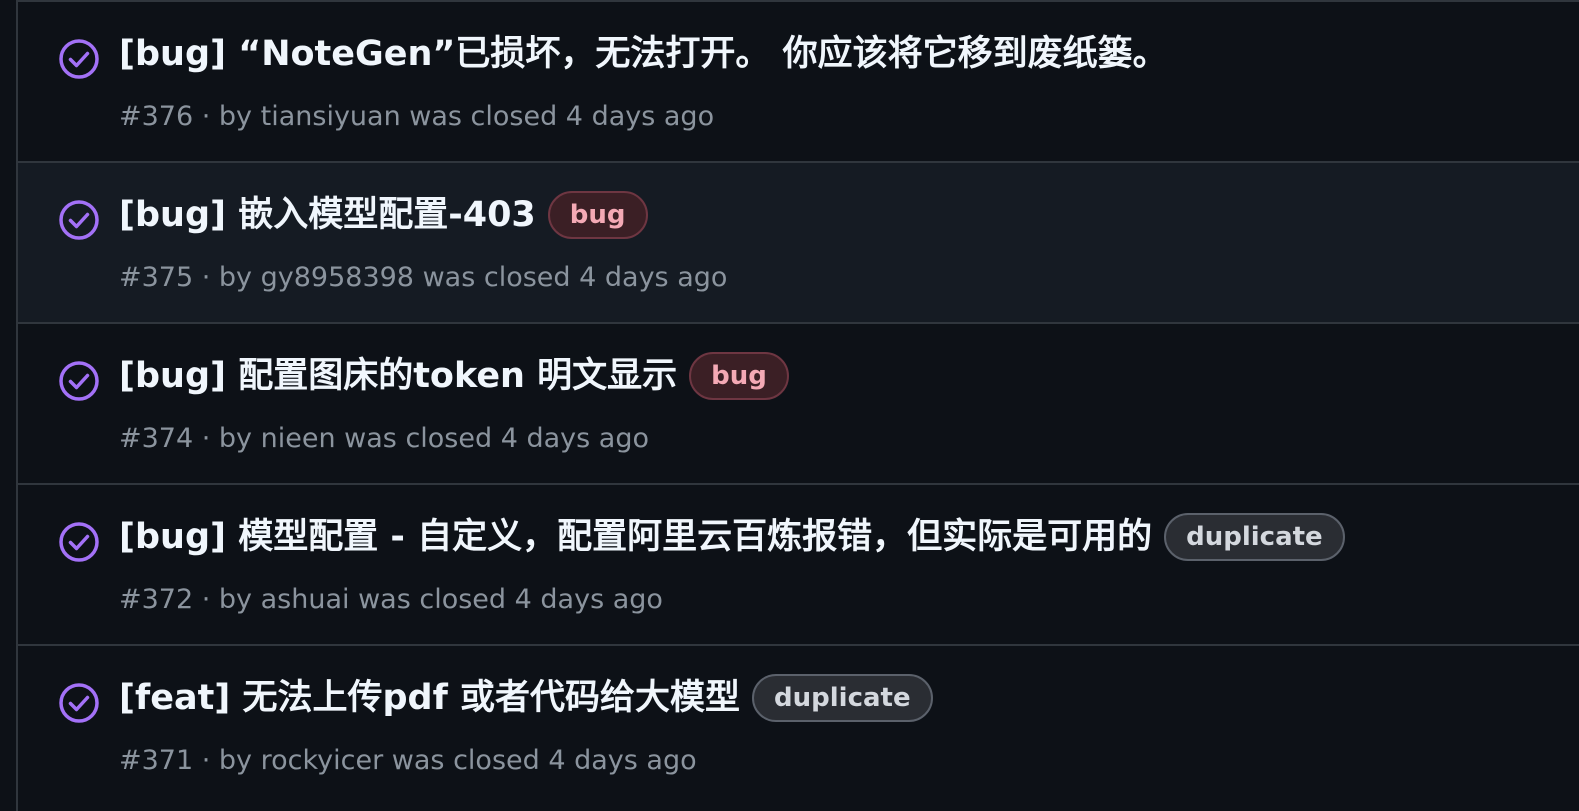 The width and height of the screenshot is (1579, 811). Describe the element at coordinates (635, 537) in the screenshot. I see `issue-title-link: [bug] 模型配置 - 自定义，配置阿里云百炼报错，但实际是可用的` at that location.